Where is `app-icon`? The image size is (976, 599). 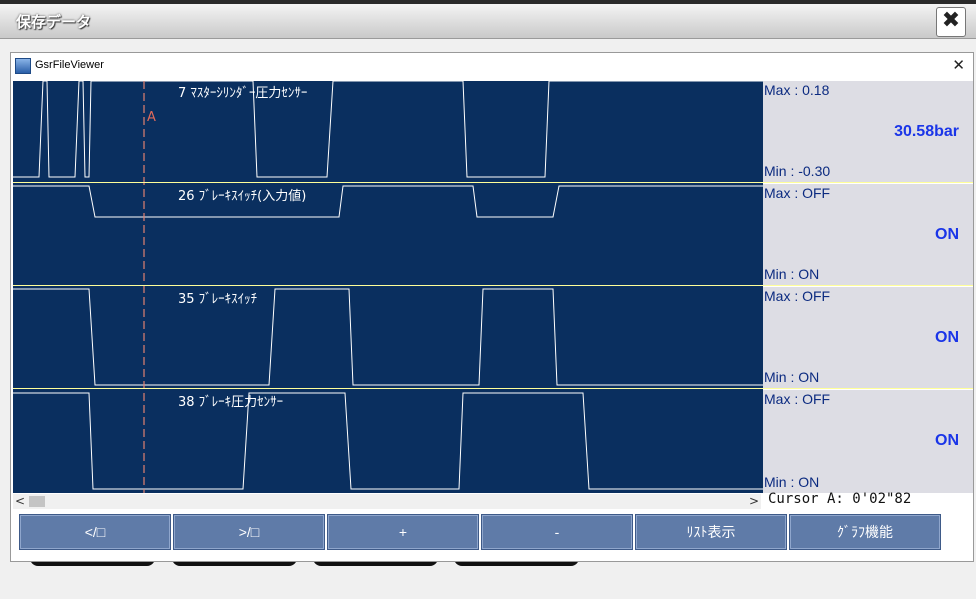 app-icon is located at coordinates (23, 66).